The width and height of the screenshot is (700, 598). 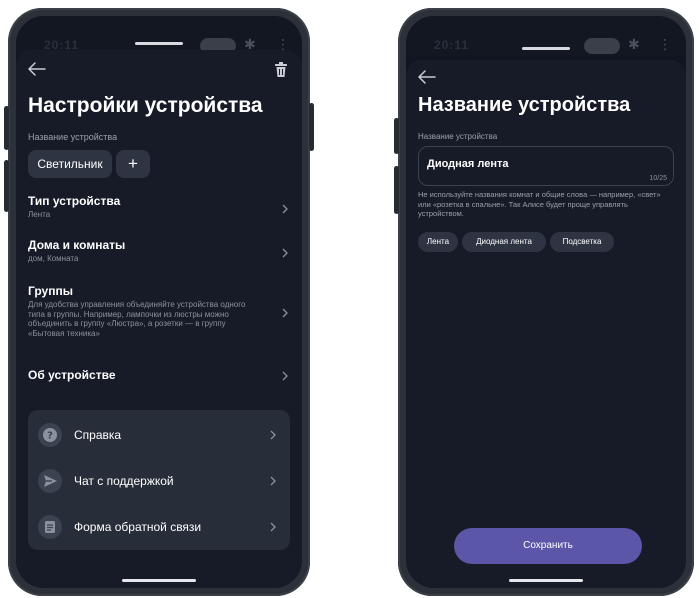 What do you see at coordinates (77, 245) in the screenshot?
I see `row-title: Дома и комнаты` at bounding box center [77, 245].